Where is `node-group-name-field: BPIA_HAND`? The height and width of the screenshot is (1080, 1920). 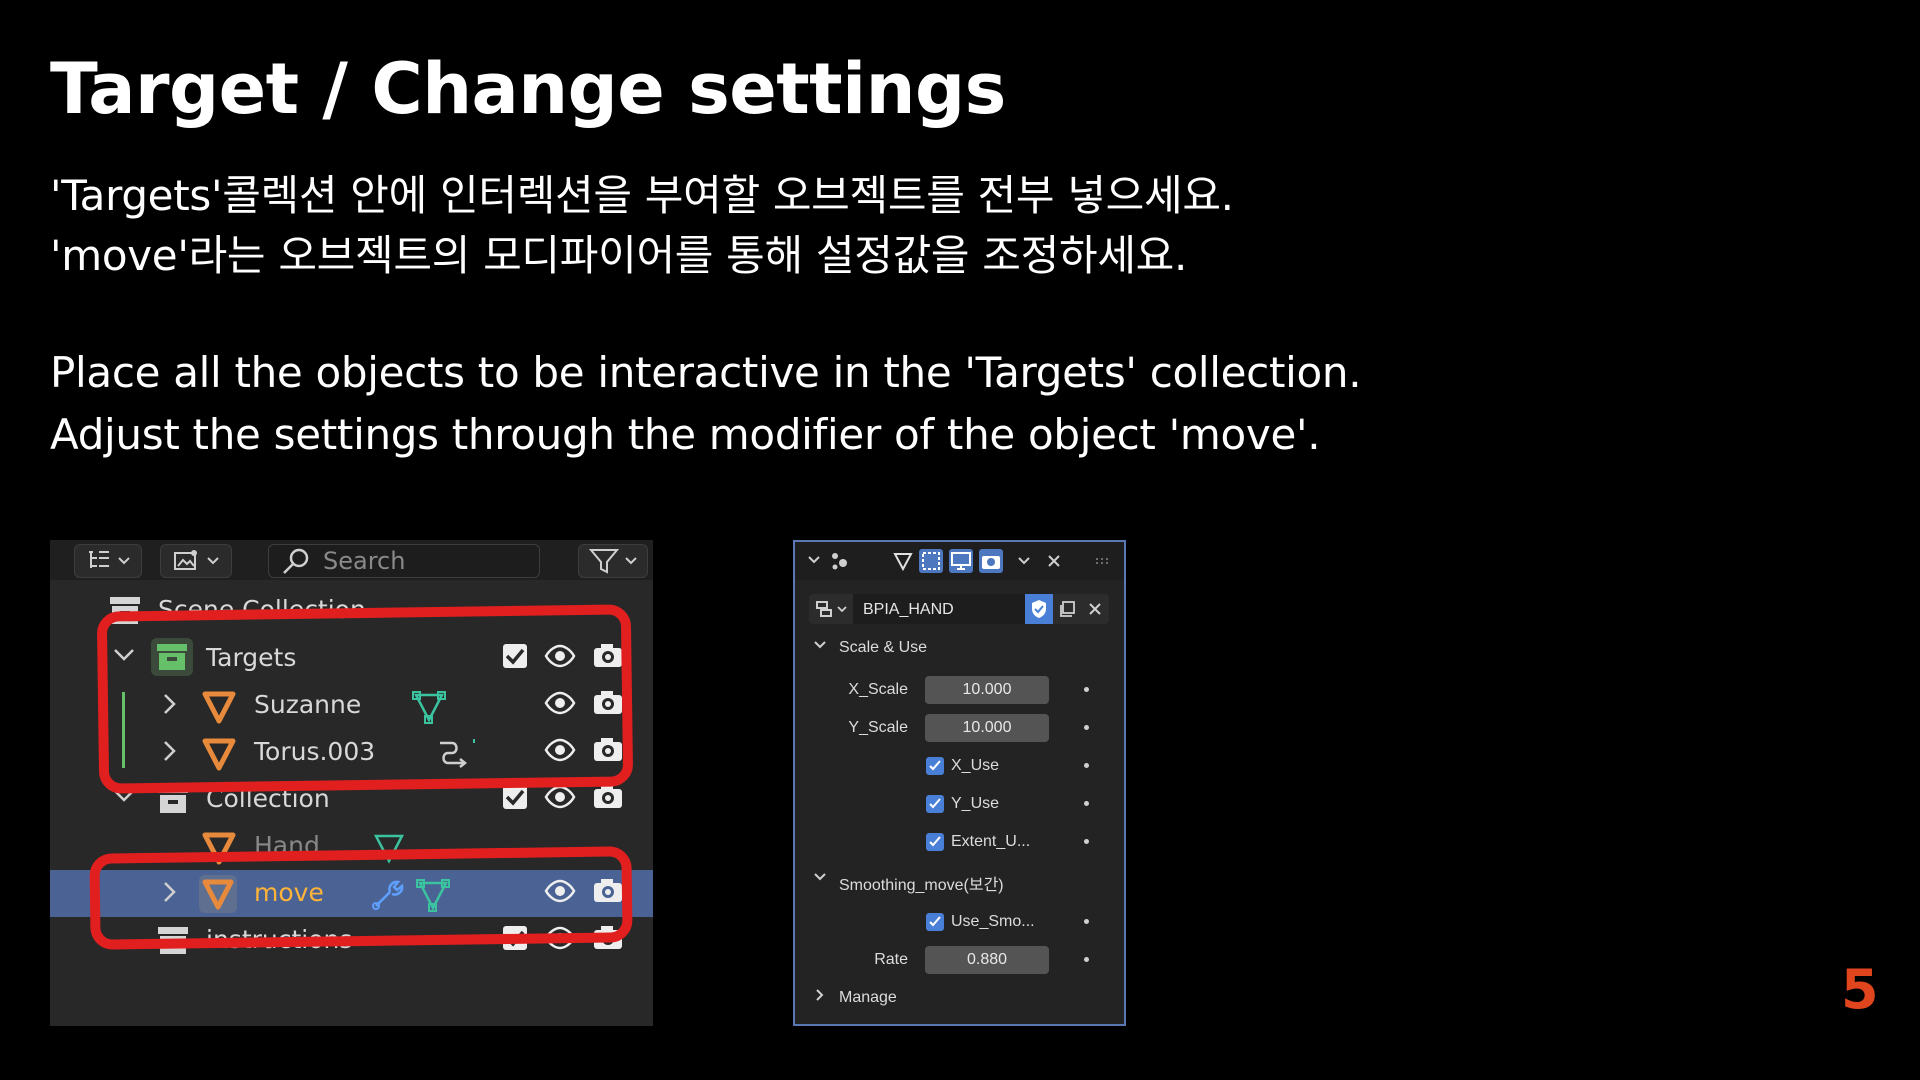
node-group-name-field: BPIA_HAND is located at coordinates (939, 609).